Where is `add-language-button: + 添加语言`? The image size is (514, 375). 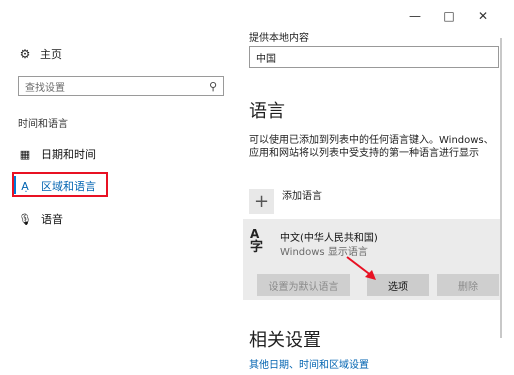
add-language-button: + 添加语言 is located at coordinates (285, 199).